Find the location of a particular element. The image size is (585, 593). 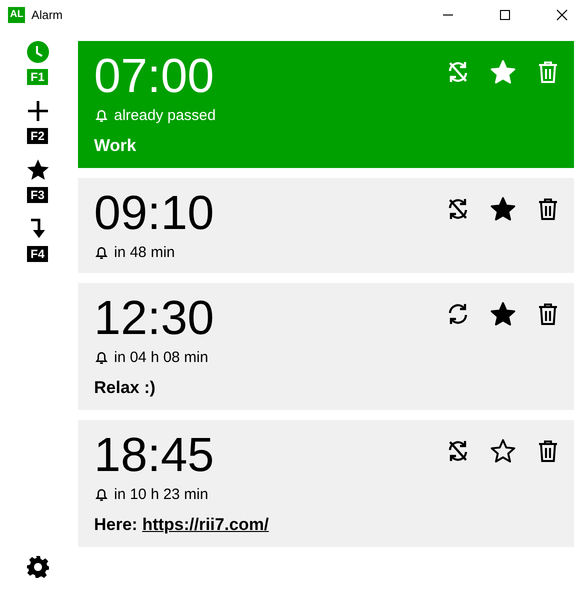

maximize-icon is located at coordinates (505, 15).